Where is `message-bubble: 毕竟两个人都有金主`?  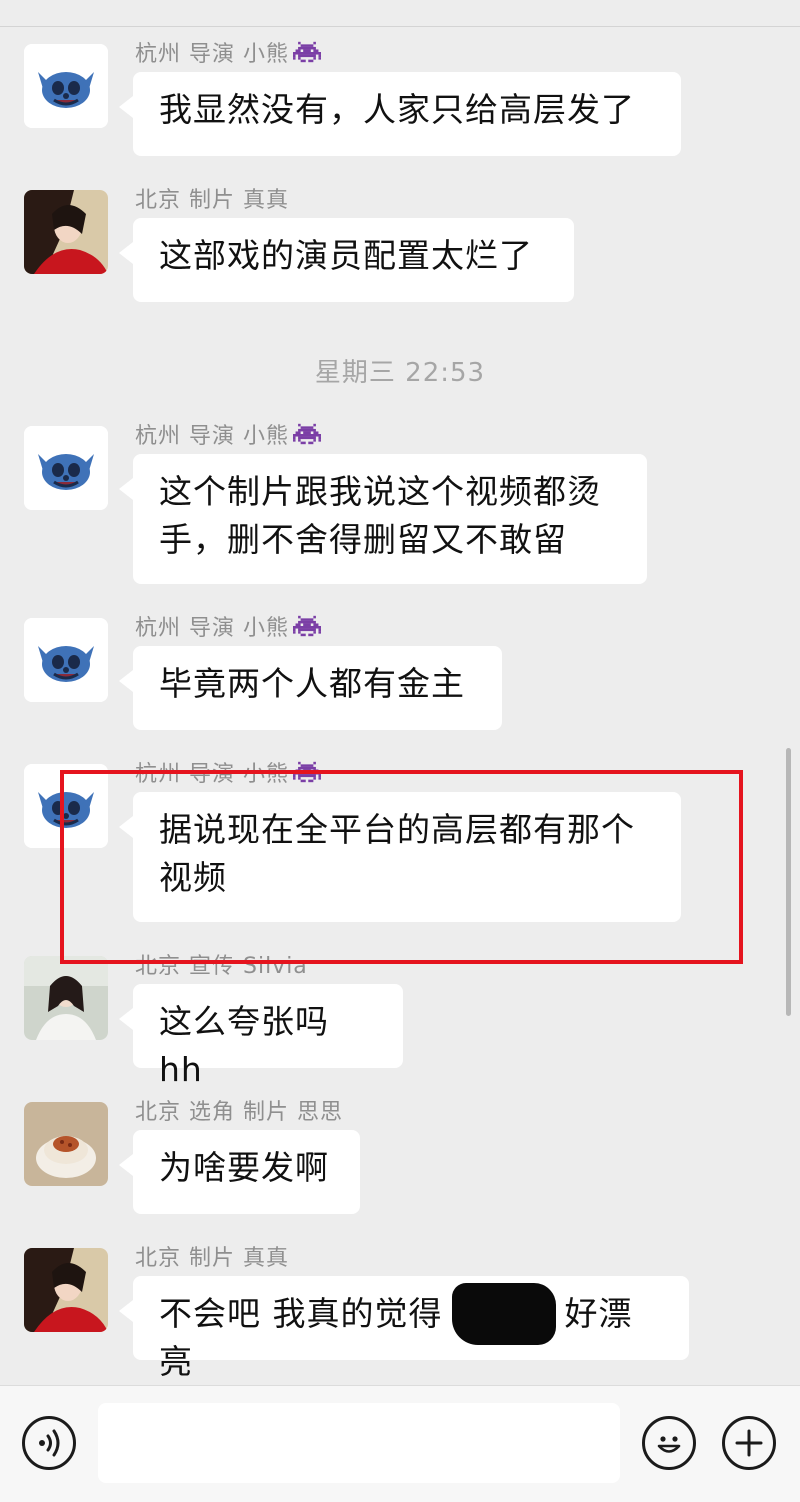 message-bubble: 毕竟两个人都有金主 is located at coordinates (310, 688).